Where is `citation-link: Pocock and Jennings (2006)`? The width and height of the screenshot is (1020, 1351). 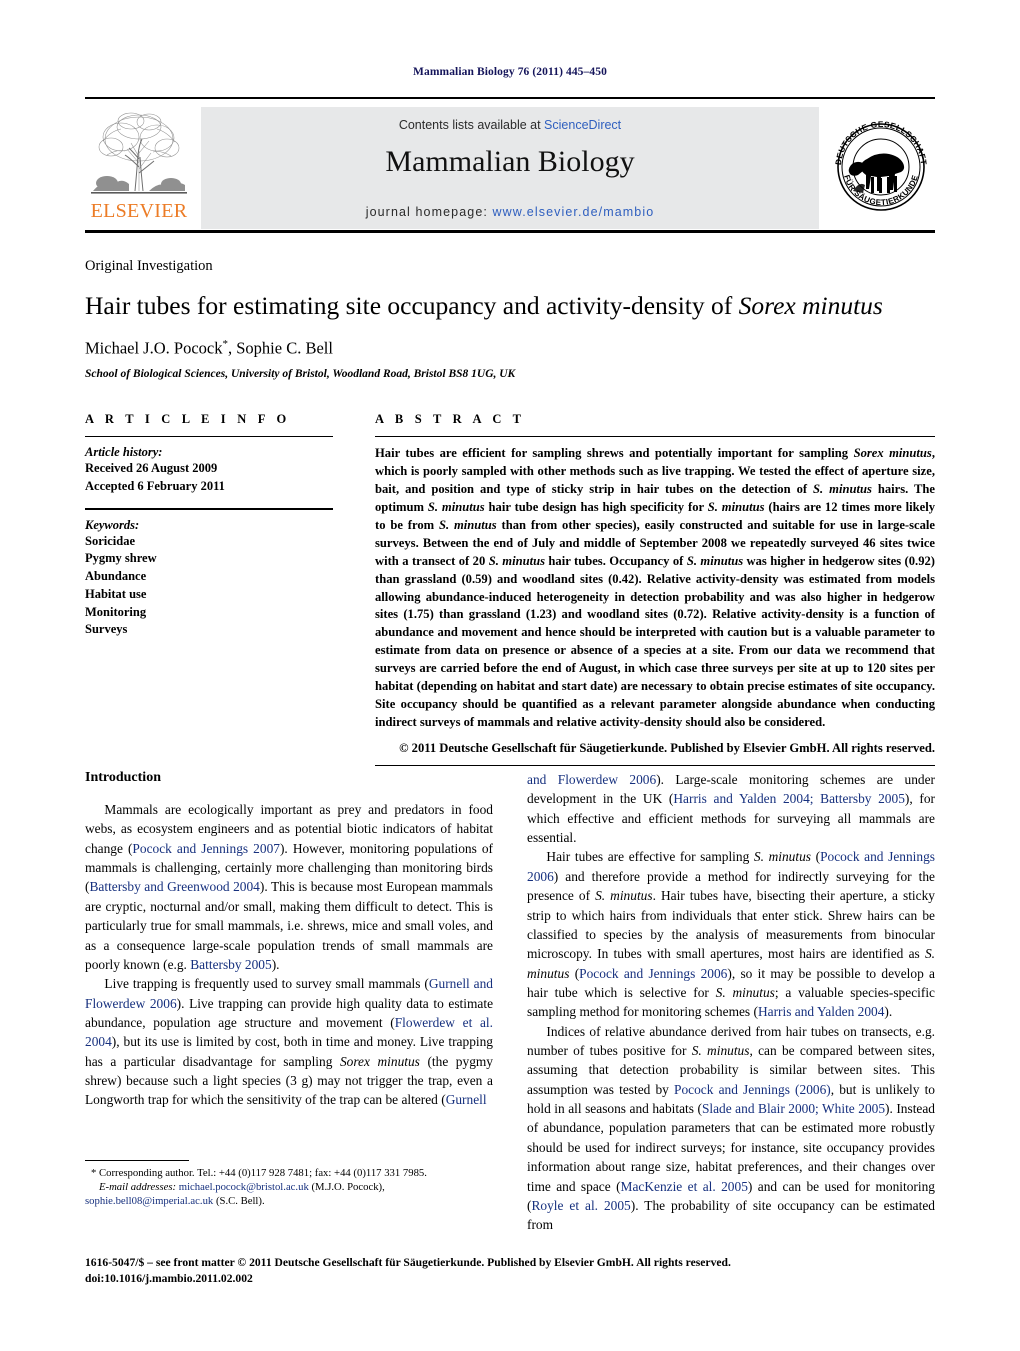 citation-link: Pocock and Jennings (2006) is located at coordinates (752, 1089).